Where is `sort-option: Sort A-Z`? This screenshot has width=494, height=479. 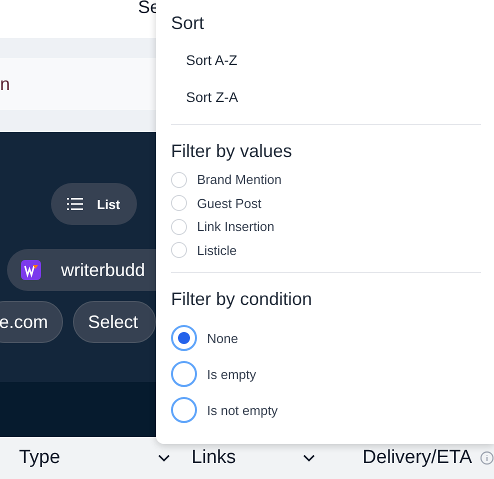
sort-option: Sort A-Z is located at coordinates (212, 60).